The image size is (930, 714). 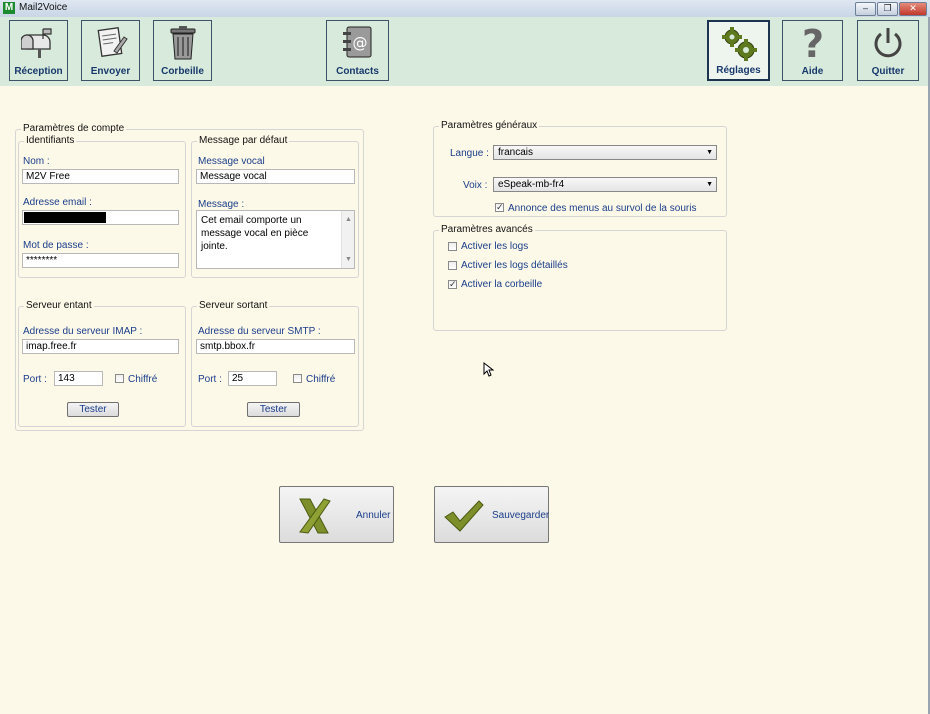 What do you see at coordinates (531, 184) in the screenshot?
I see `voice-value: eSpeak-mb-fr4` at bounding box center [531, 184].